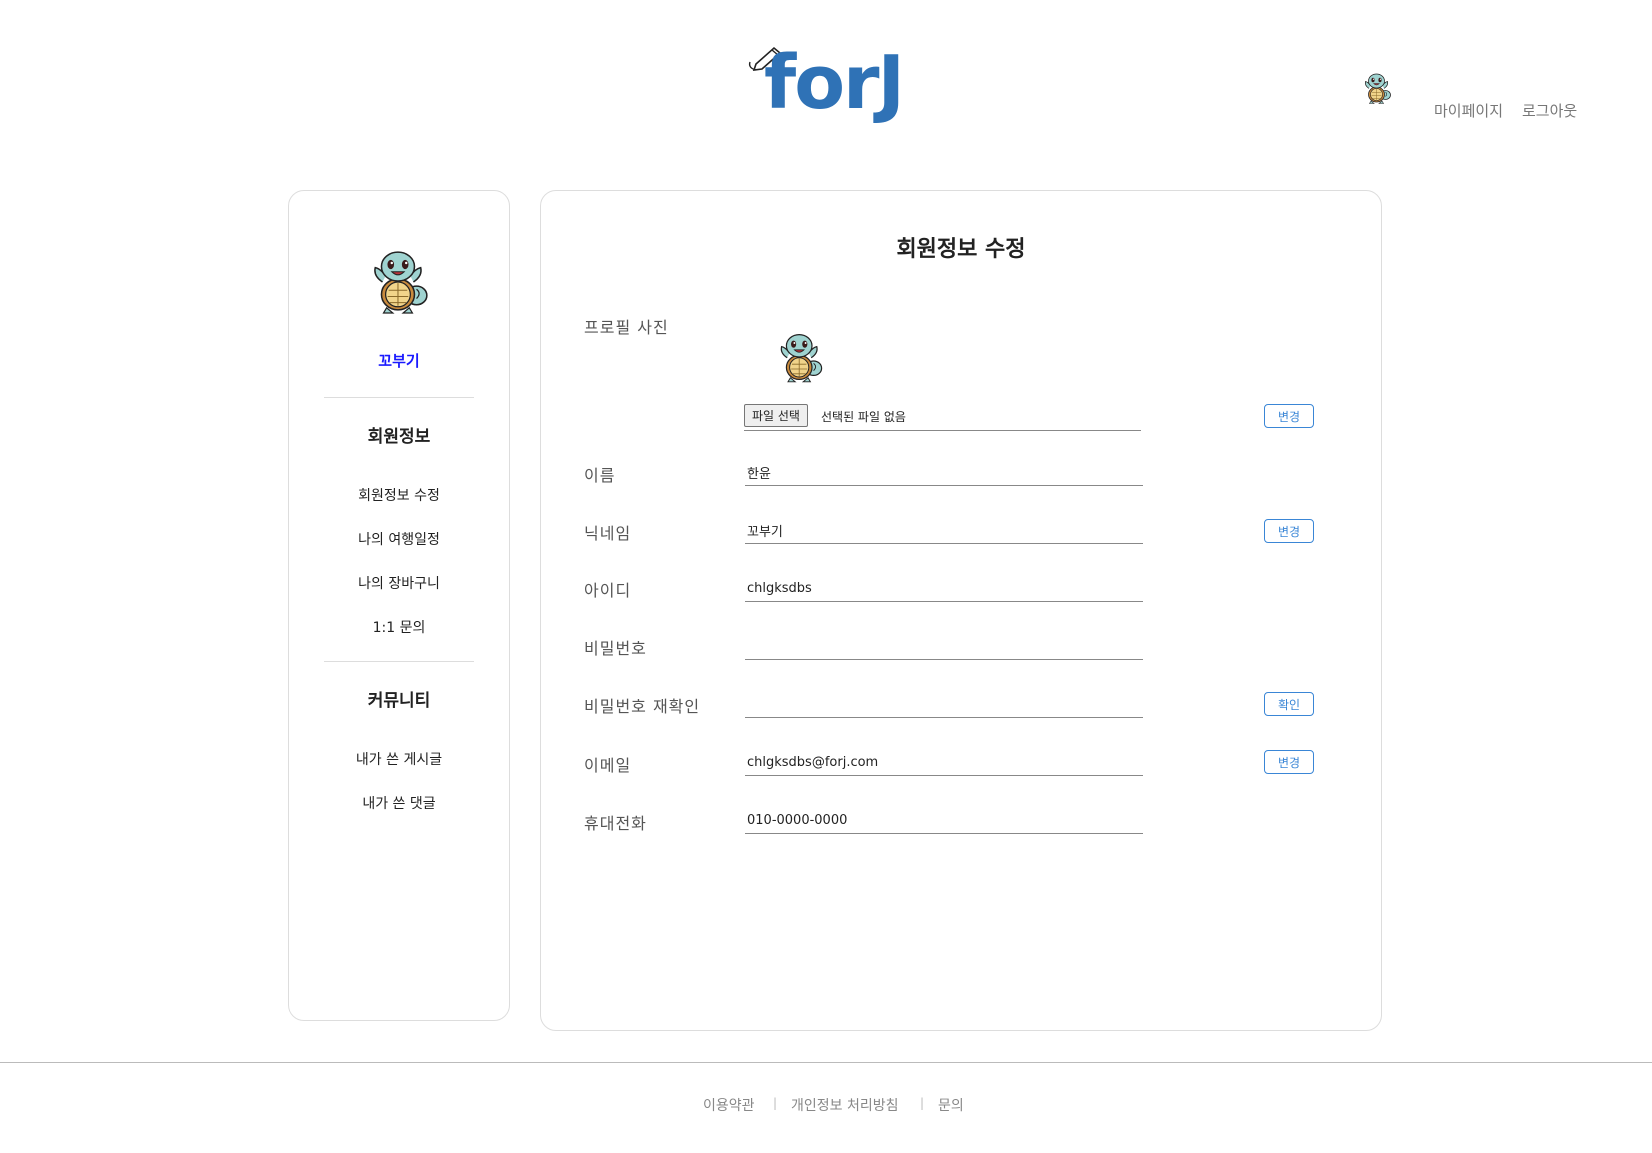 The image size is (1652, 1153). What do you see at coordinates (399, 539) in the screenshot?
I see `sidebar-item-my-schedule: 나의 여행일정` at bounding box center [399, 539].